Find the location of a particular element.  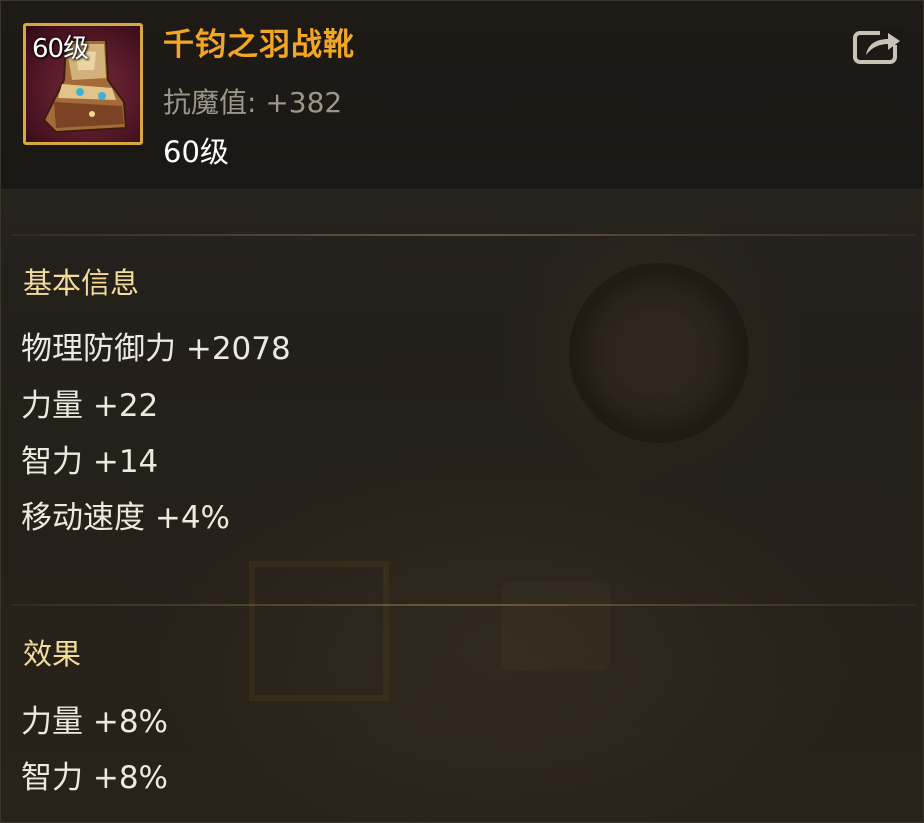

stat-strength: 力量 +22 is located at coordinates (90, 406).